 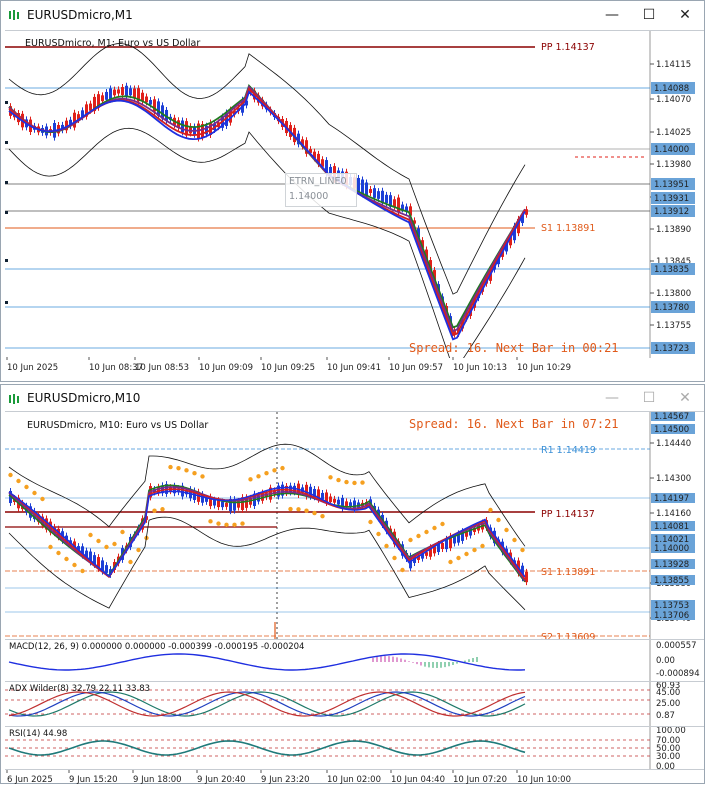 What do you see at coordinates (671, 430) in the screenshot?
I see `price-tag-label: 1.14500` at bounding box center [671, 430].